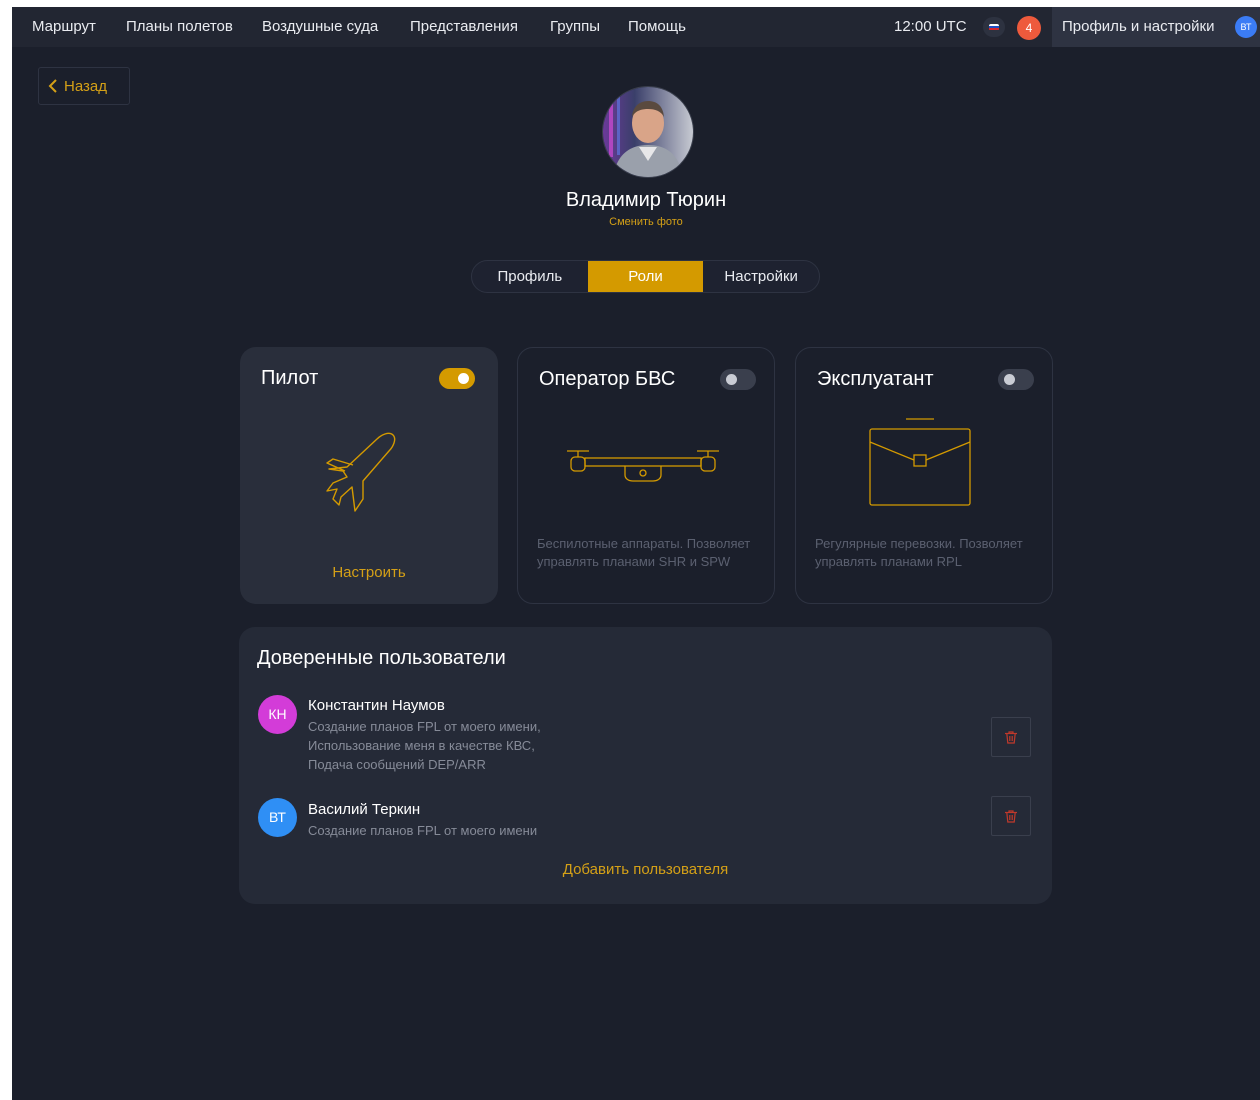 Image resolution: width=1260 pixels, height=1100 pixels. I want to click on role-toggle-pilot, so click(457, 378).